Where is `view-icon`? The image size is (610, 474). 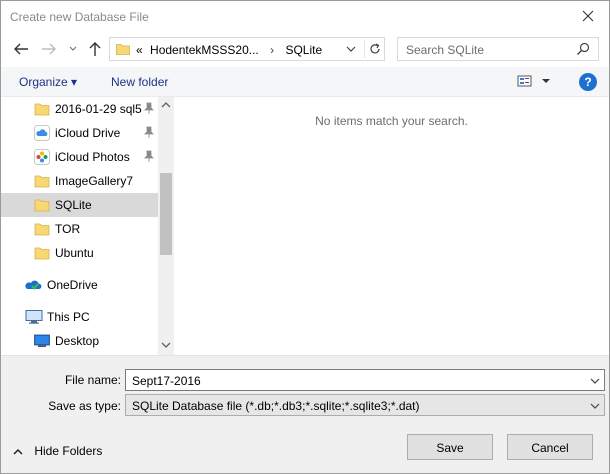
view-icon is located at coordinates (533, 81).